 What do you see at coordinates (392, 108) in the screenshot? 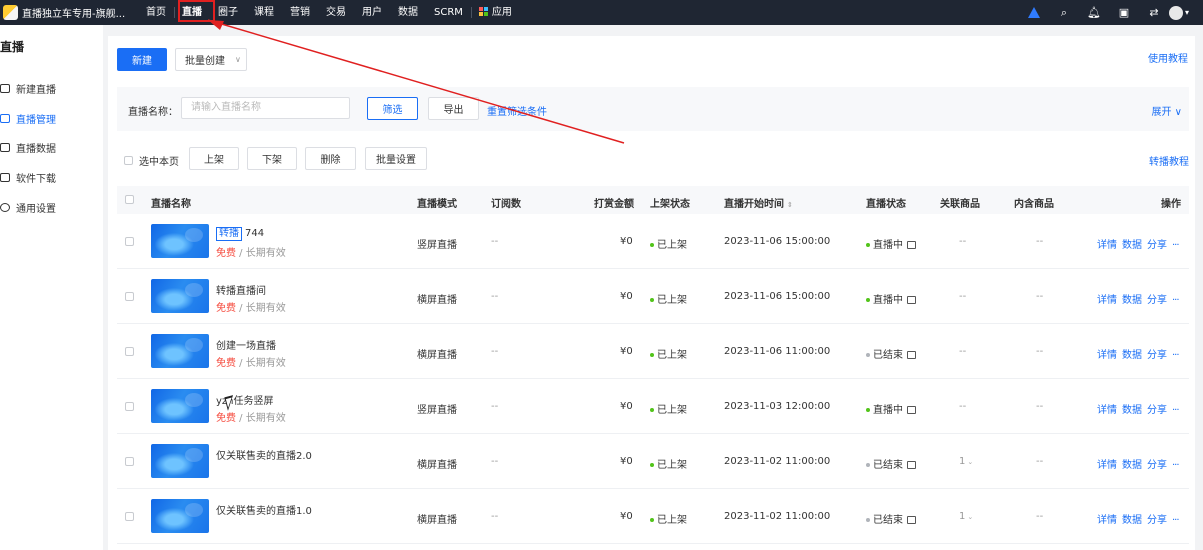
I see `filter-button: 筛选` at bounding box center [392, 108].